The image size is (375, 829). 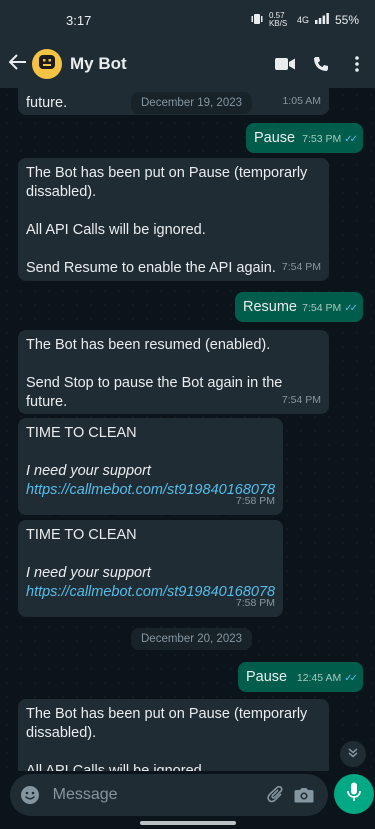 I want to click on message-text: Resume, so click(x=270, y=307).